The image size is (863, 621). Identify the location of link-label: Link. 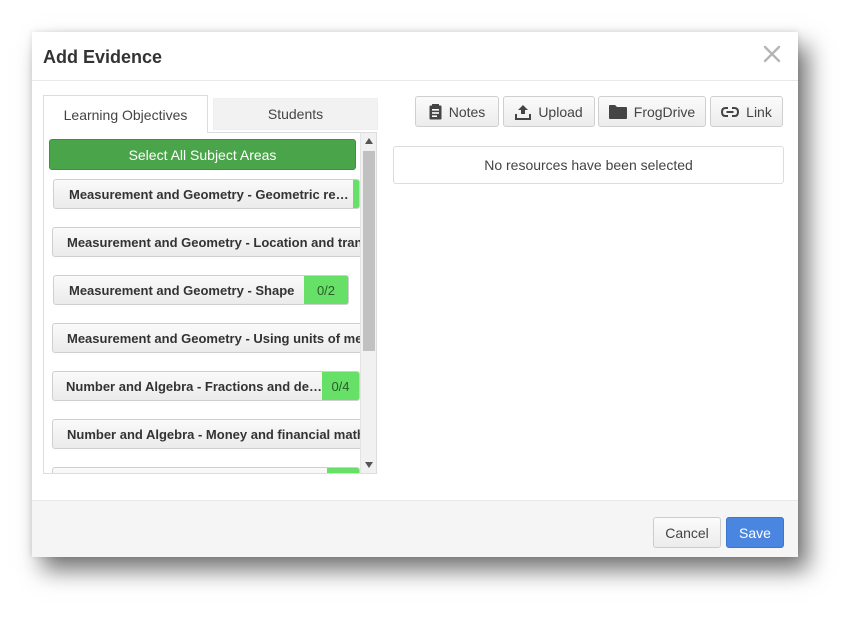
(759, 111).